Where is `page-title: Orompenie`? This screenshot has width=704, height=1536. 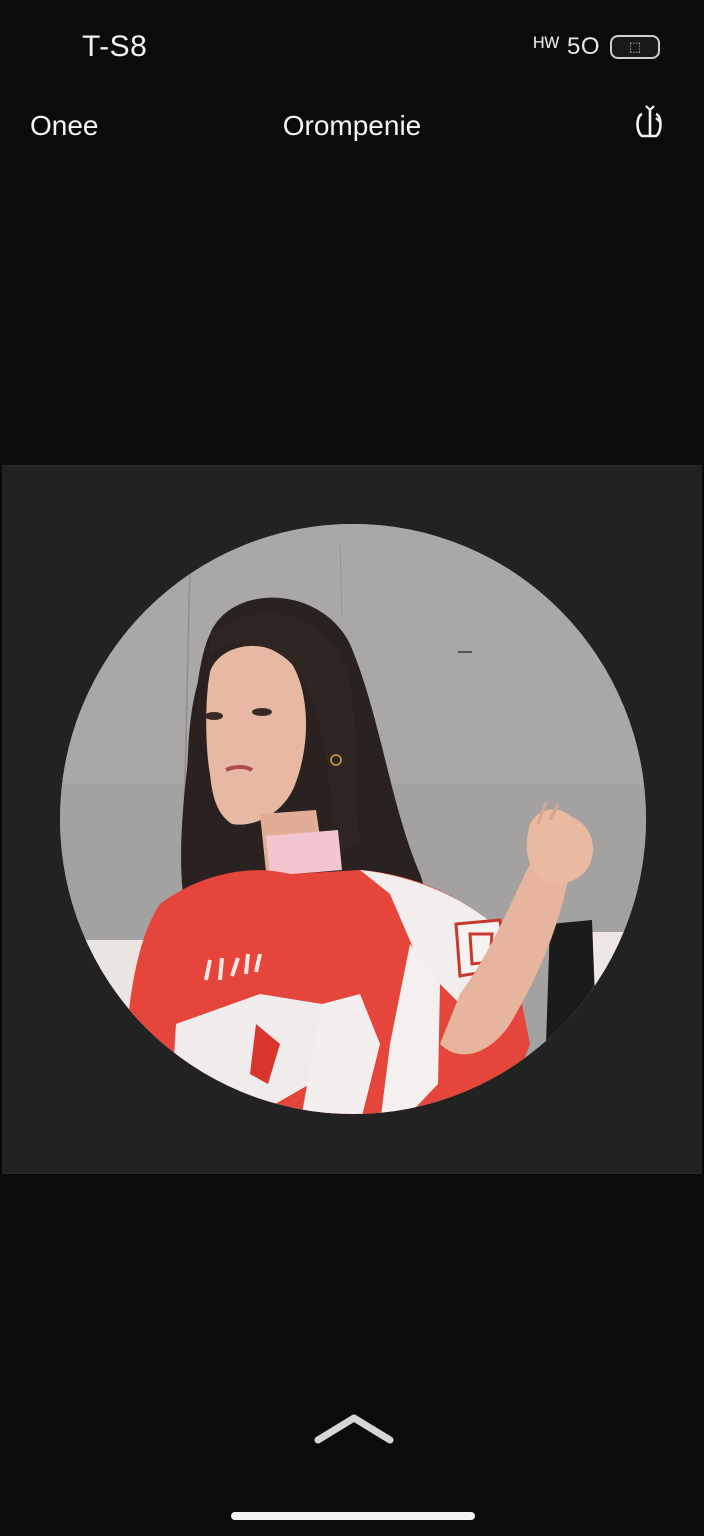
page-title: Orompenie is located at coordinates (352, 125).